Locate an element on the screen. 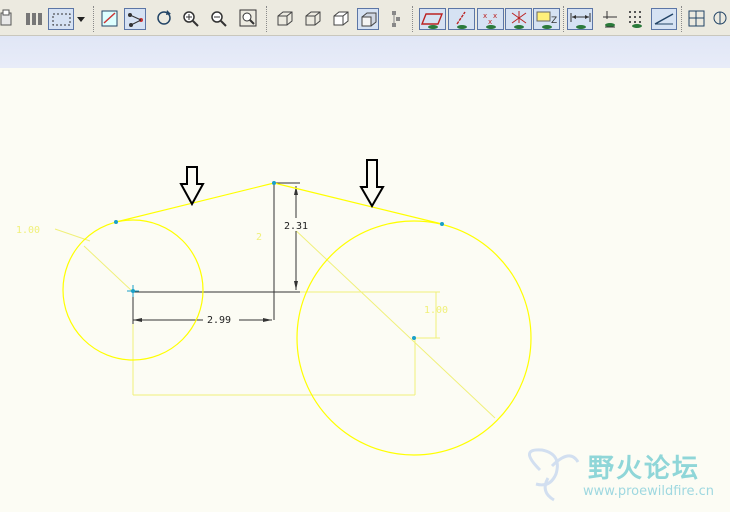  right-center-point is located at coordinates (414, 338).